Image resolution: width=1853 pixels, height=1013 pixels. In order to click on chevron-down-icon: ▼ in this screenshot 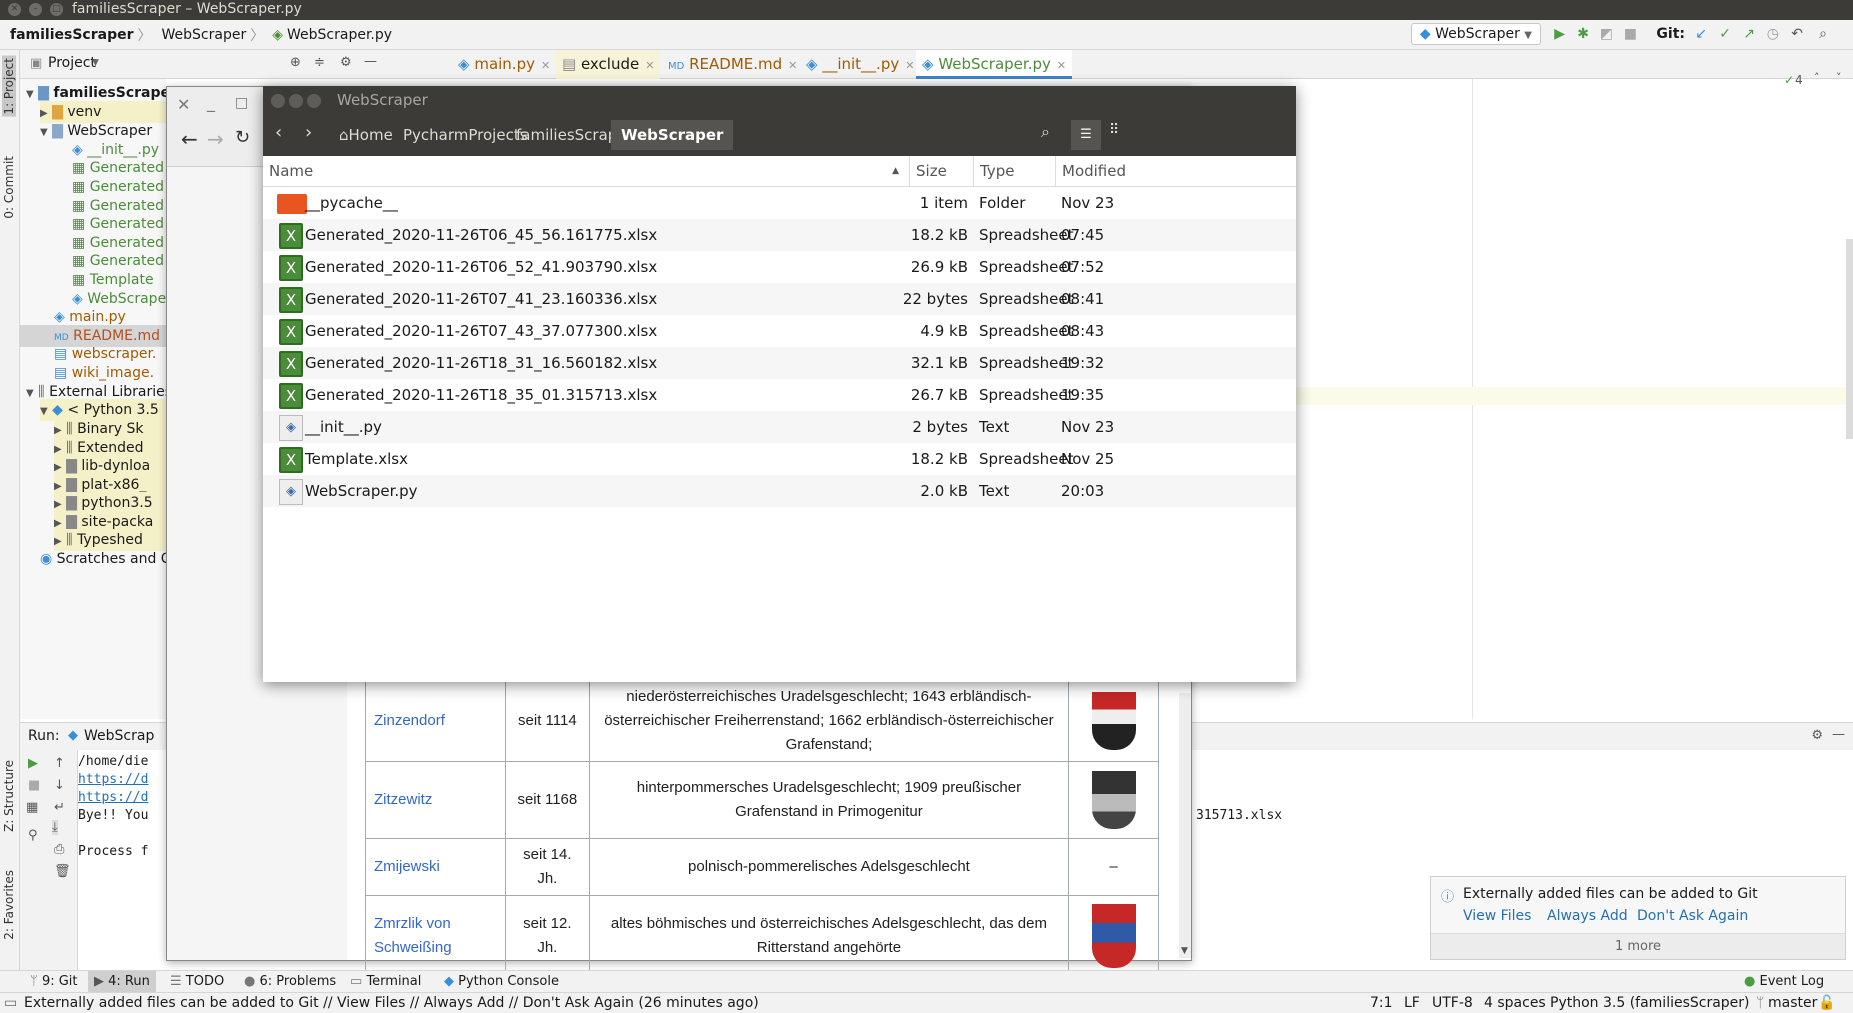, I will do `click(1184, 951)`.